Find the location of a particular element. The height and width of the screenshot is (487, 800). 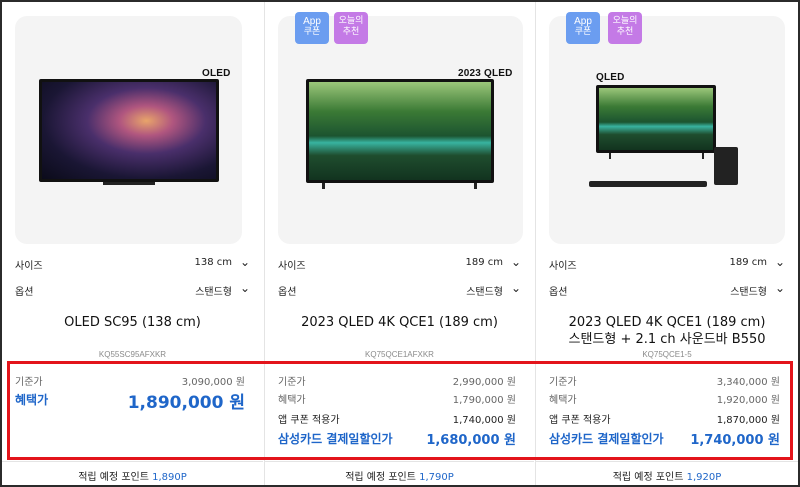

product-title: 2023 QLED 4K QCE1 (189 cm) is located at coordinates (399, 322).